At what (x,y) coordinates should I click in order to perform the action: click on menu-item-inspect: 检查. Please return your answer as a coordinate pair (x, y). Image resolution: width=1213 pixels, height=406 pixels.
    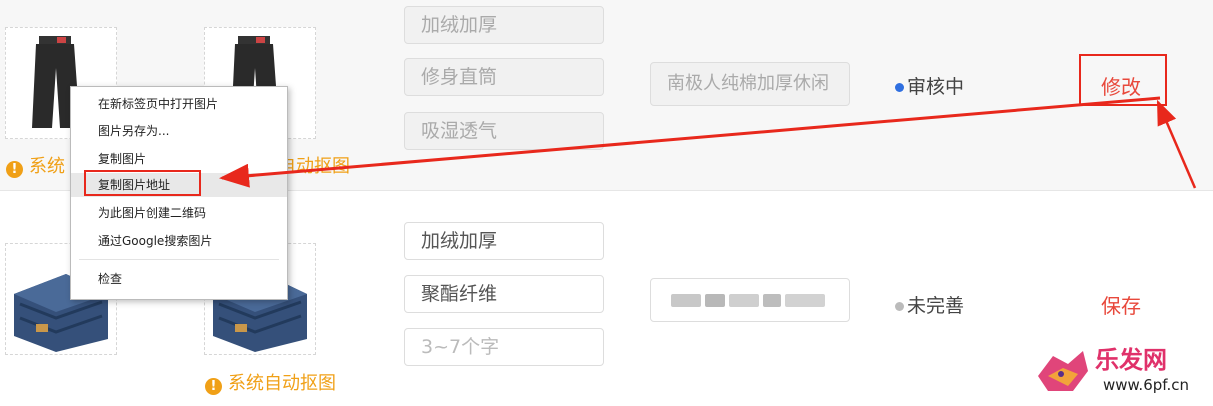
    Looking at the image, I should click on (179, 279).